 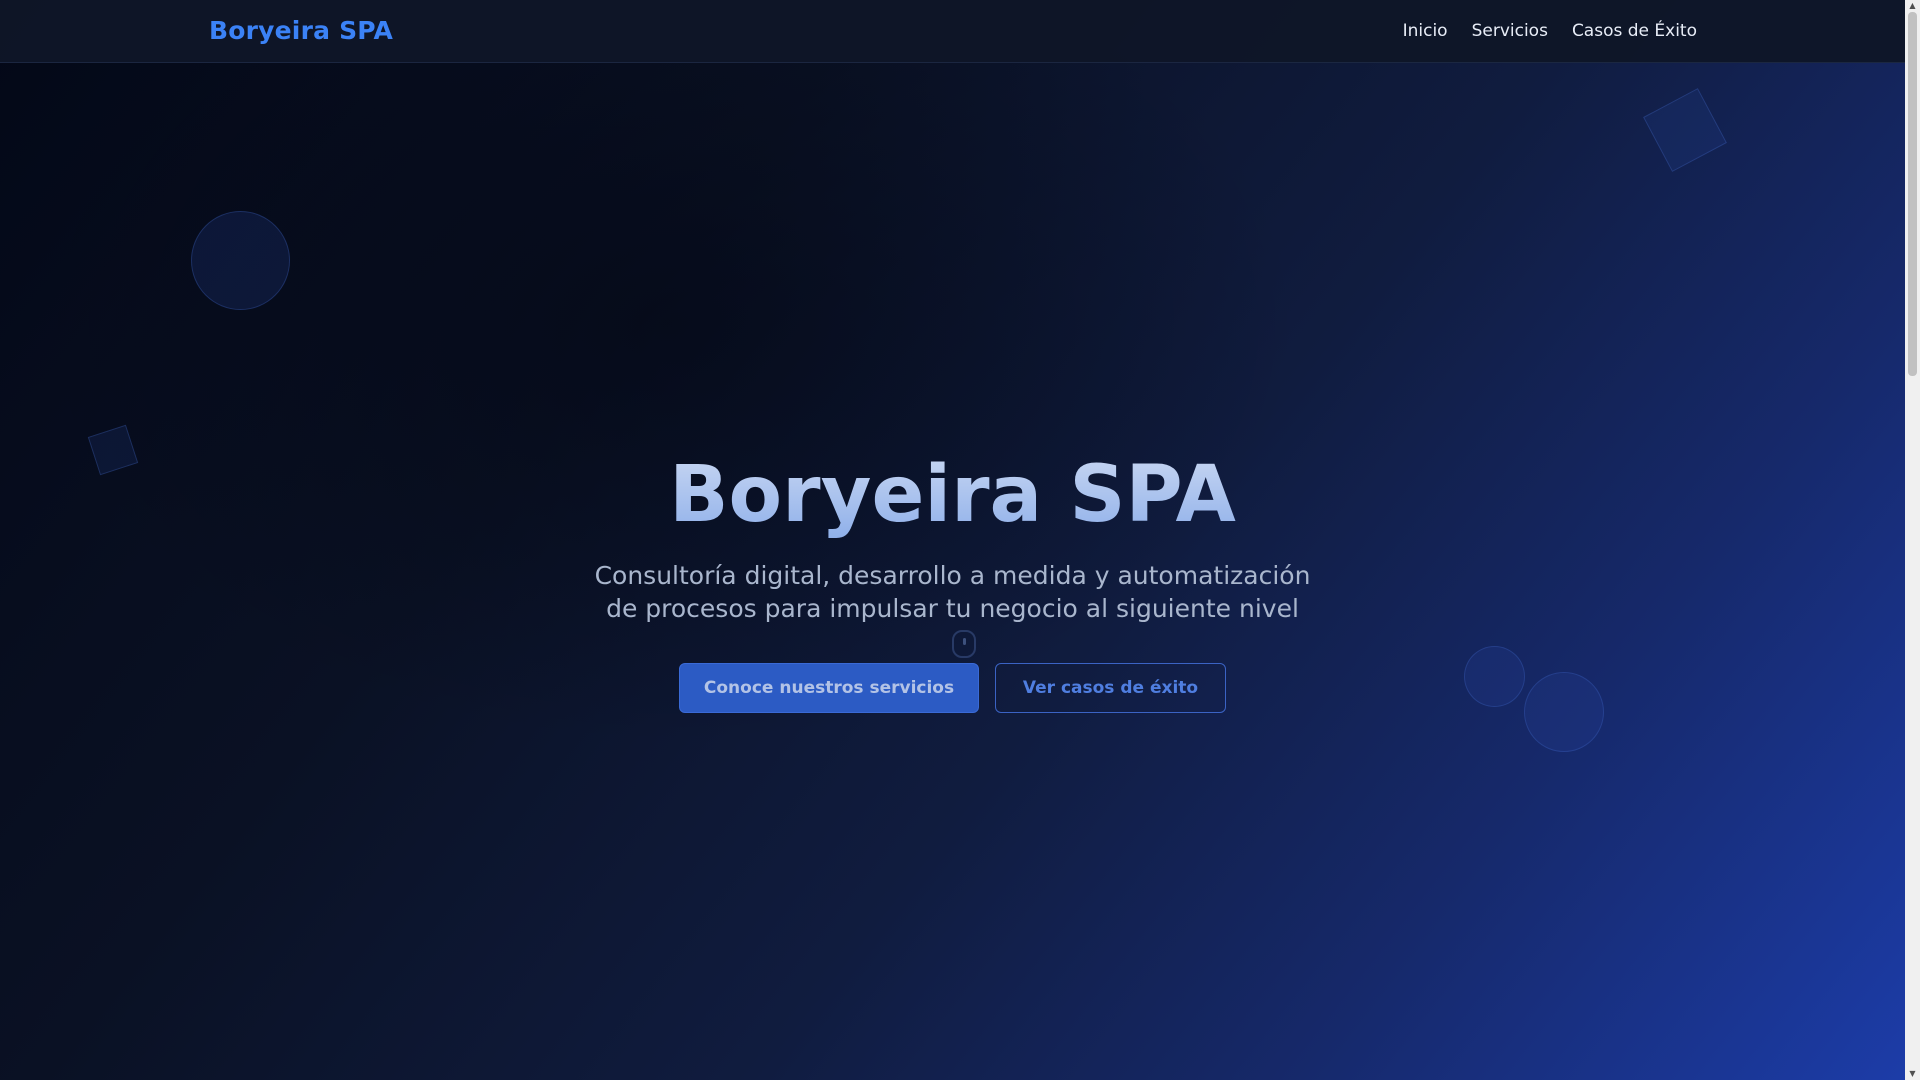 What do you see at coordinates (1425, 31) in the screenshot?
I see `nav-link-inicio: Inicio` at bounding box center [1425, 31].